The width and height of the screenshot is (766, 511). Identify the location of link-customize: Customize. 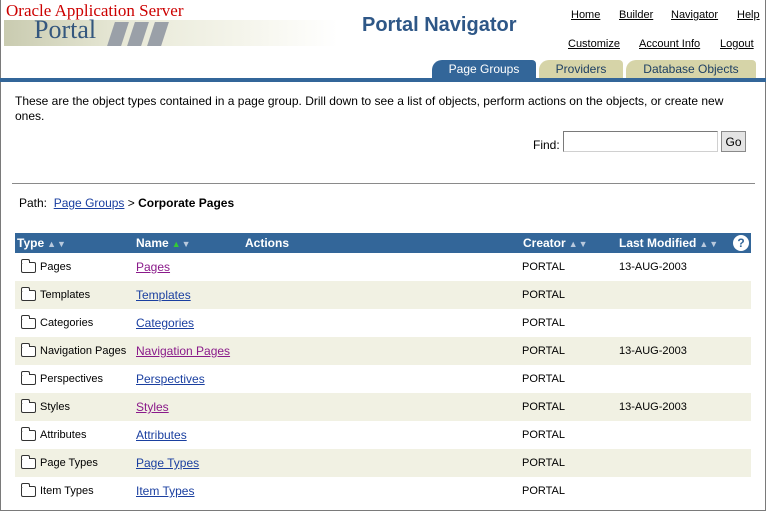
(594, 44).